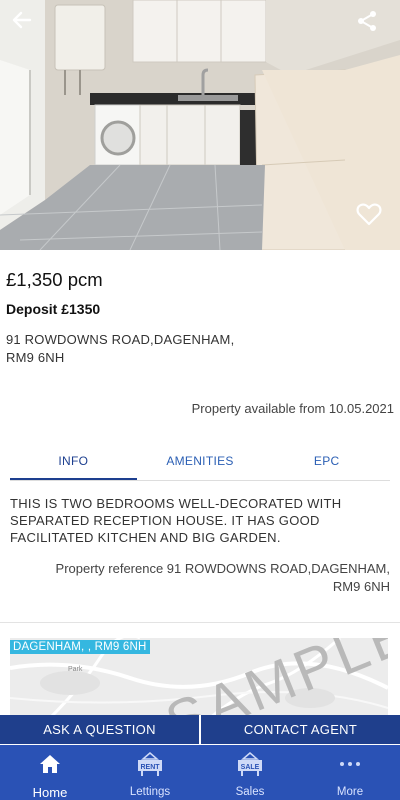  Describe the element at coordinates (136, 349) in the screenshot. I see `property-address: 91 ROWDOWNS ROAD,DAGENHAM, RM9 6NH` at that location.